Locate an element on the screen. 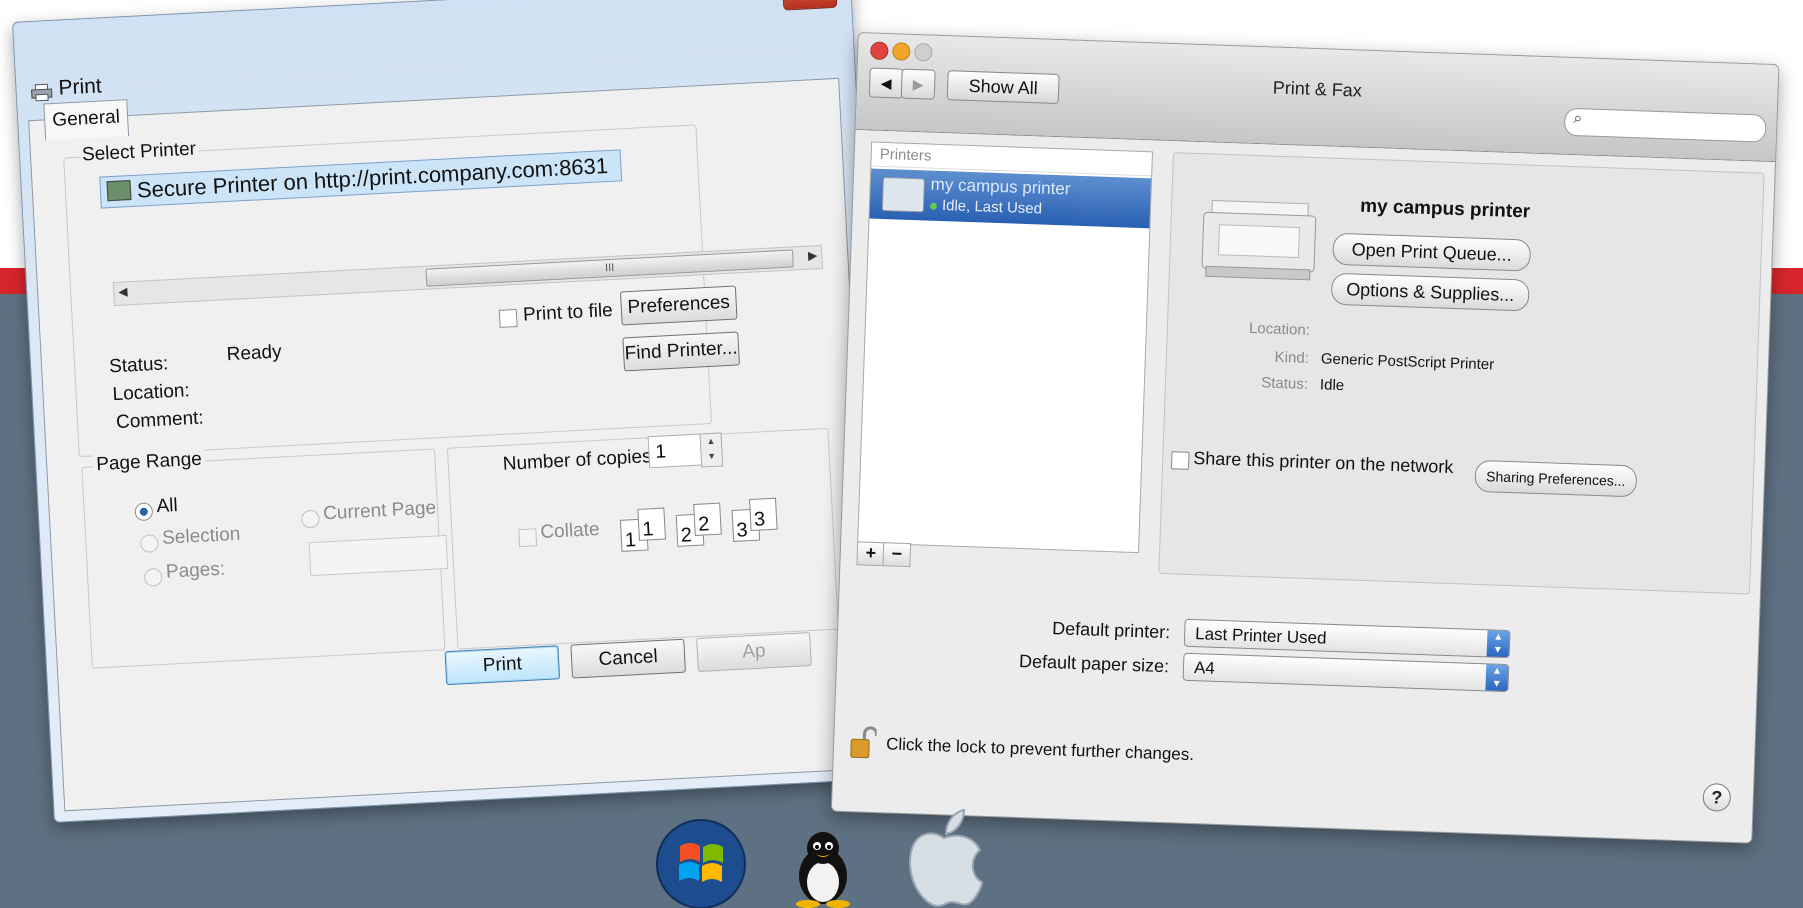  printer-name: my campus printer is located at coordinates (1000, 186).